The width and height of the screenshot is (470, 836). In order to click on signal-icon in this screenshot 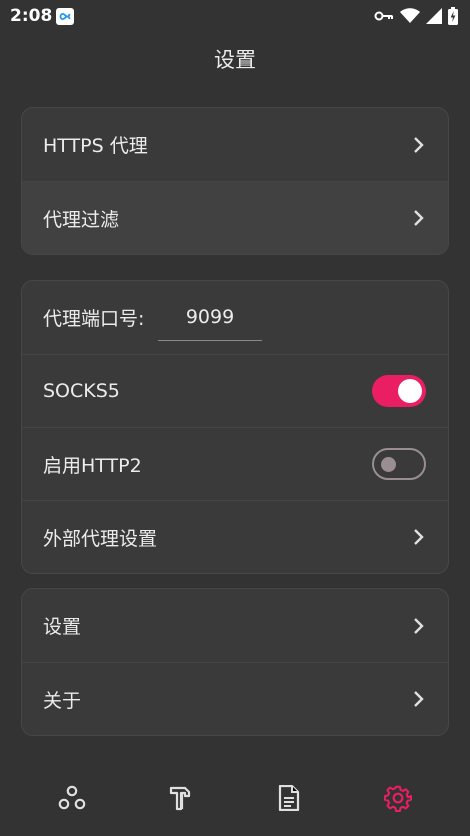, I will do `click(434, 16)`.